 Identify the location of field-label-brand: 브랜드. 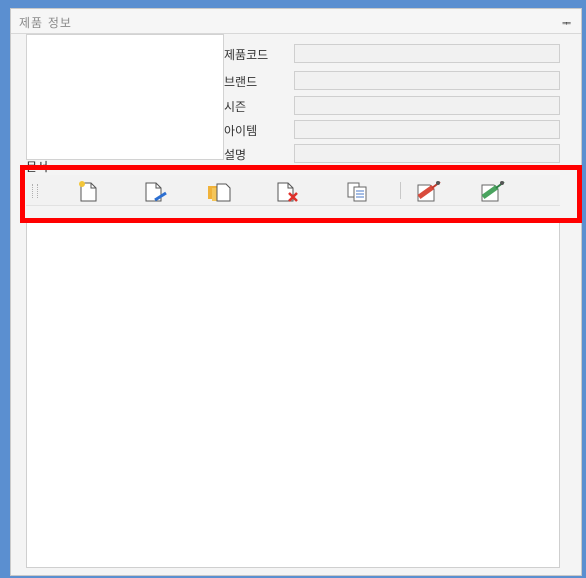
(241, 82).